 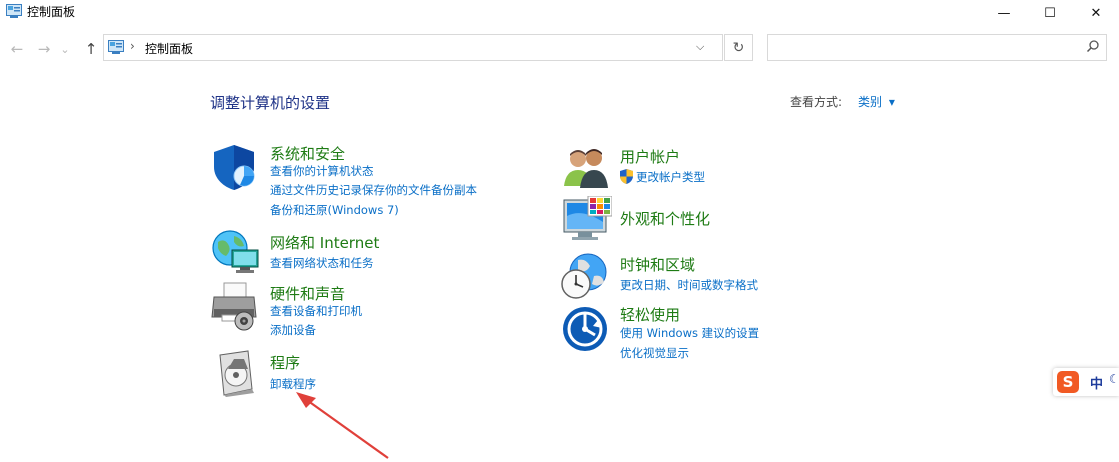 I want to click on page-heading: 调整计算机的设置, so click(x=270, y=103).